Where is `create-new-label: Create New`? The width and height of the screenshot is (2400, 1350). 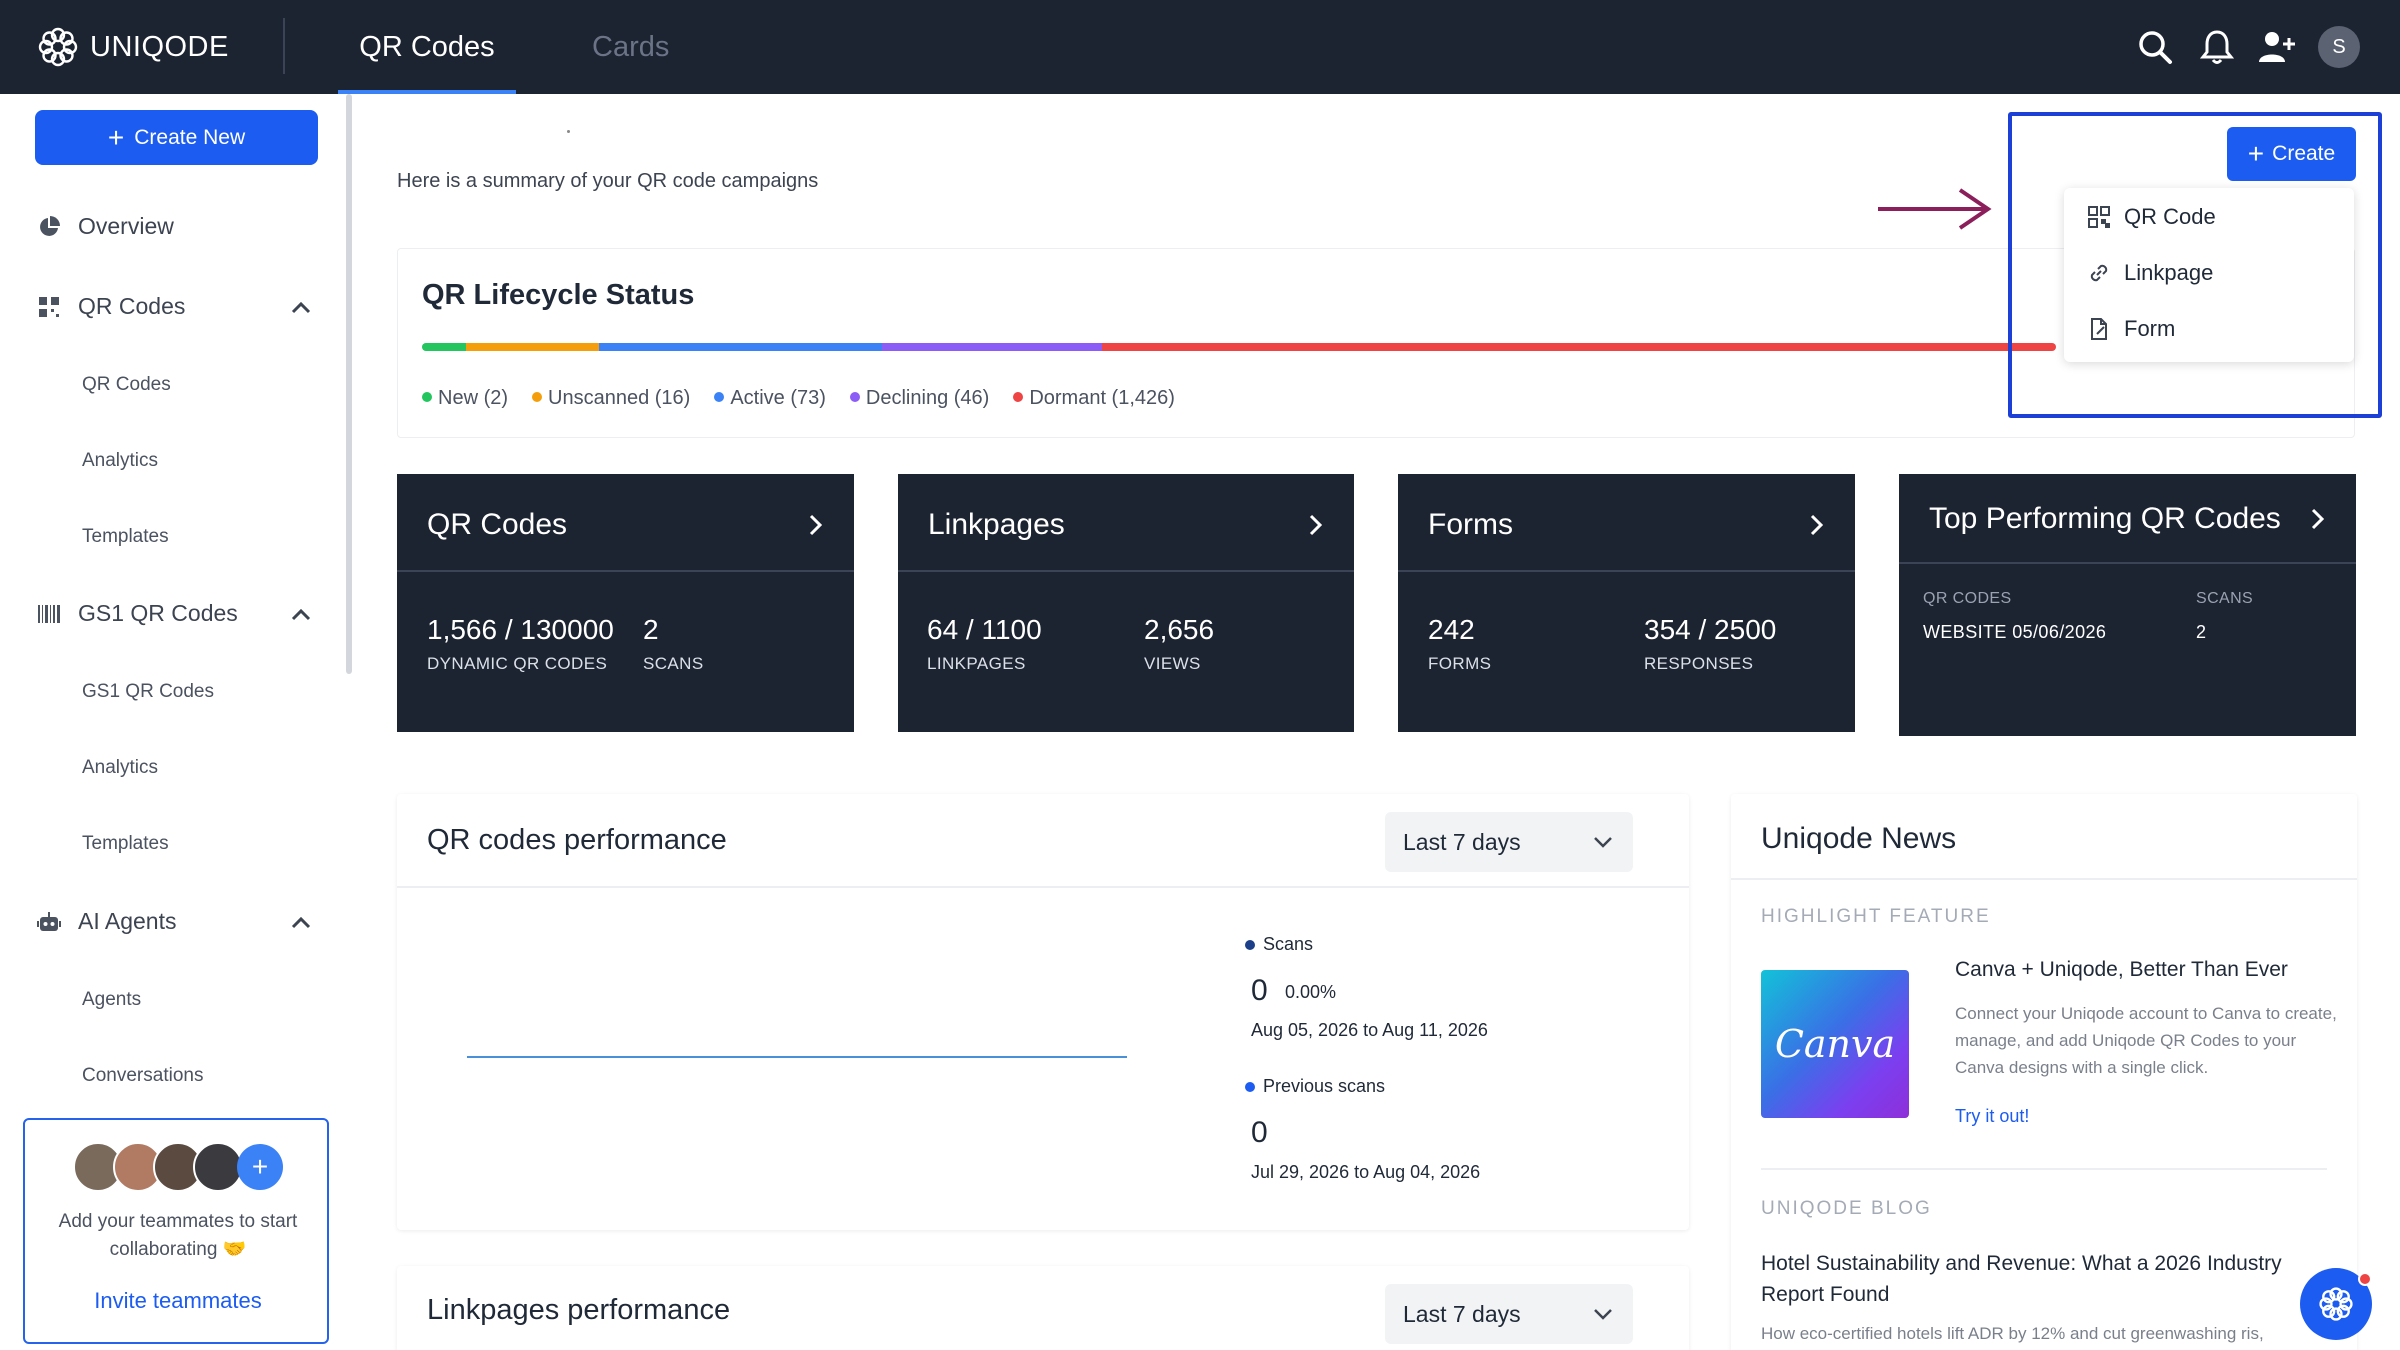
create-new-label: Create New is located at coordinates (190, 137).